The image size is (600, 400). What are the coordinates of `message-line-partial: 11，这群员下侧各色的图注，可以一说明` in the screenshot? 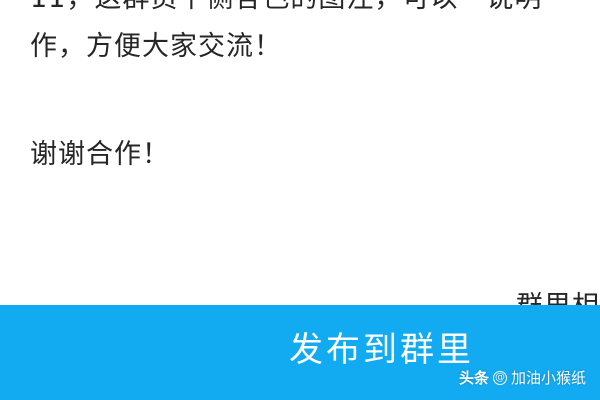 It's located at (286, 8).